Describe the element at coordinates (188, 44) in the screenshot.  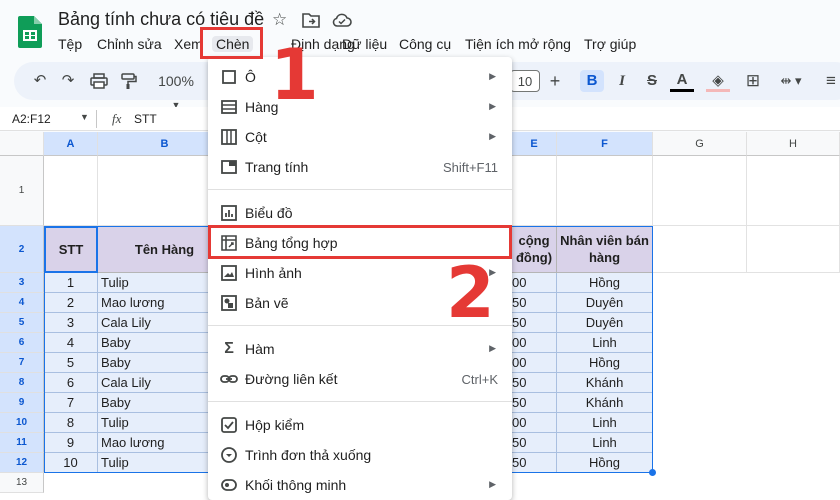
I see `menu-xem: Xem` at that location.